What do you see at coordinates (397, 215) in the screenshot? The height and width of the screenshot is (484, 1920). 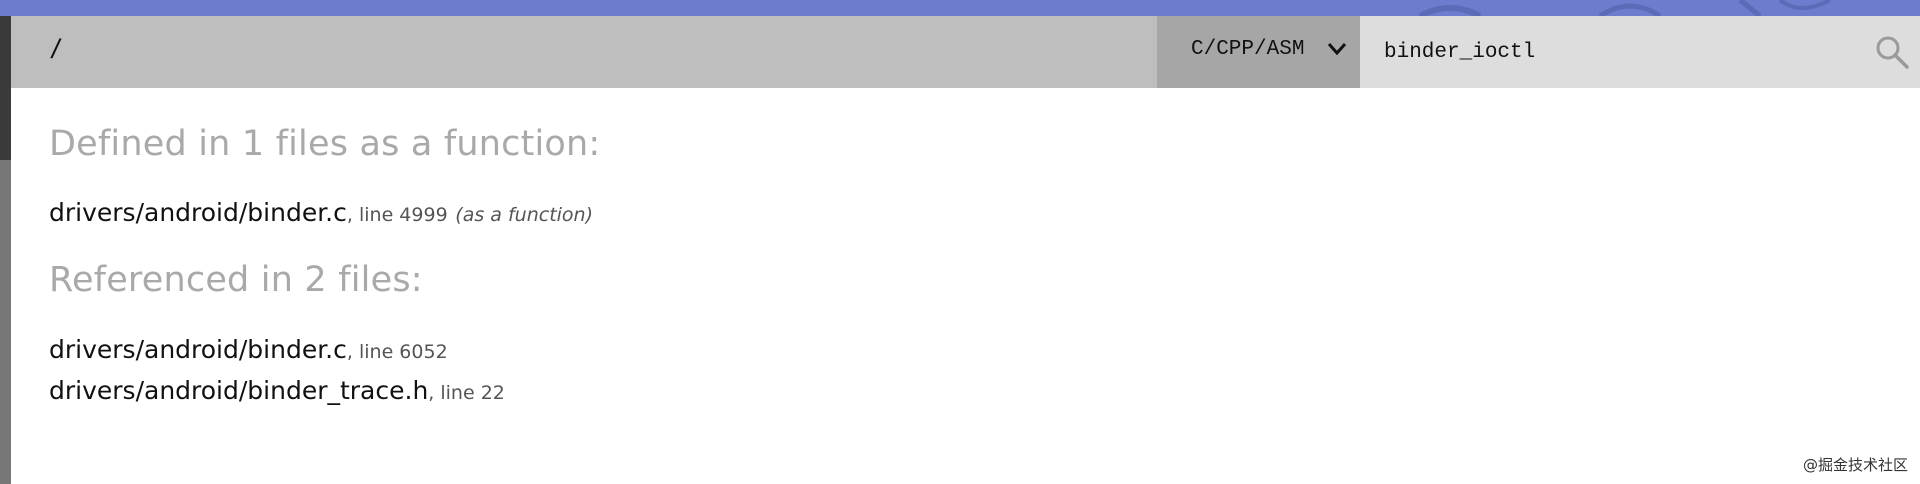 I see `result-line: , line 4999` at bounding box center [397, 215].